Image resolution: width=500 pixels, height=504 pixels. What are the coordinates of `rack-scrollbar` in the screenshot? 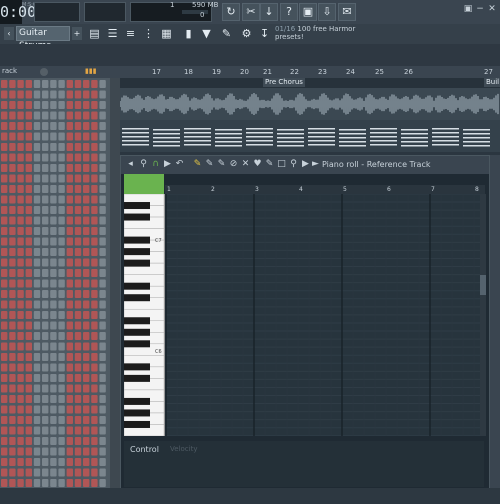 It's located at (115, 289).